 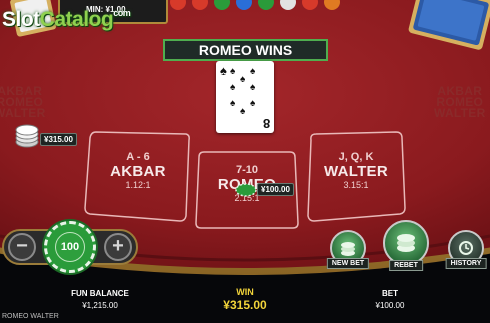 What do you see at coordinates (100, 299) in the screenshot?
I see `balance-stat: FUN BALANCE ¥1,215.00` at bounding box center [100, 299].